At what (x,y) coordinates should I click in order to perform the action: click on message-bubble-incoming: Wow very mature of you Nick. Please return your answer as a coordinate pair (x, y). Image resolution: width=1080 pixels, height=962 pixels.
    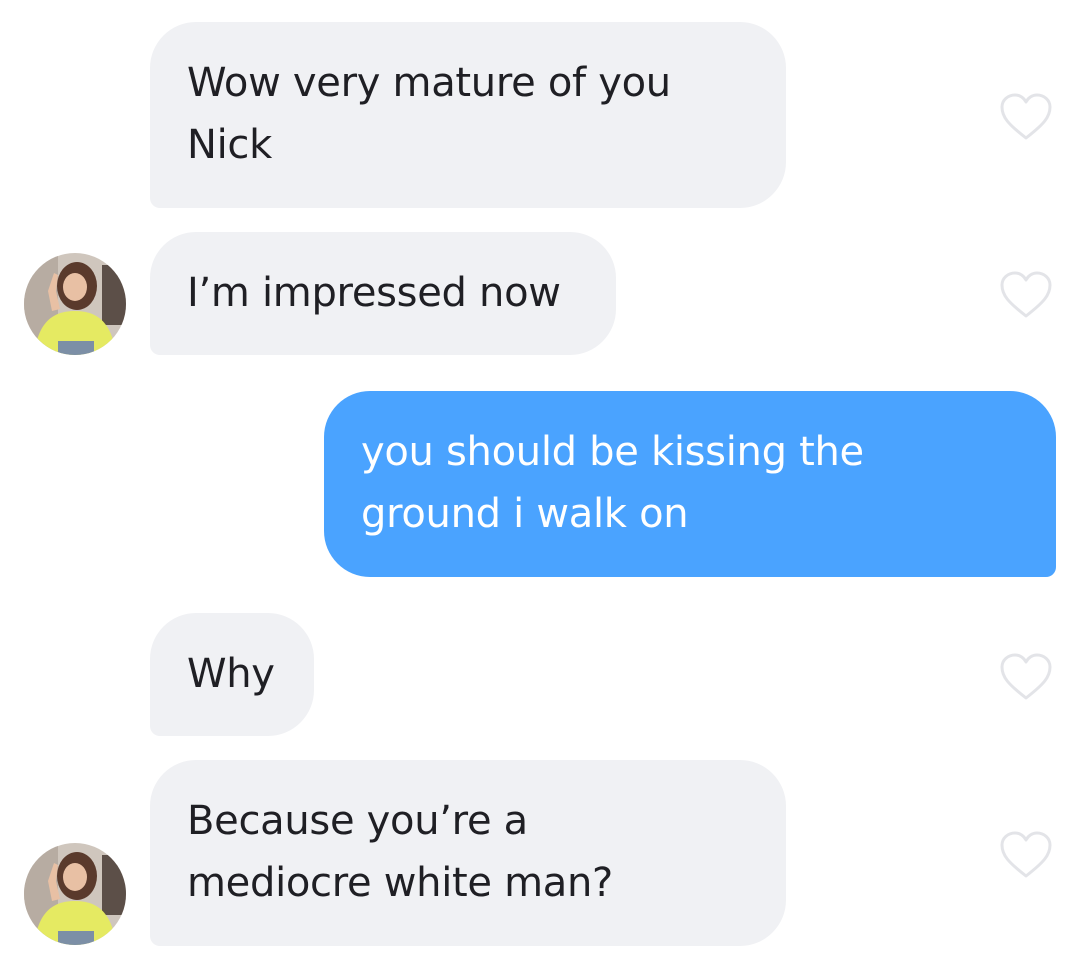
    Looking at the image, I should click on (468, 115).